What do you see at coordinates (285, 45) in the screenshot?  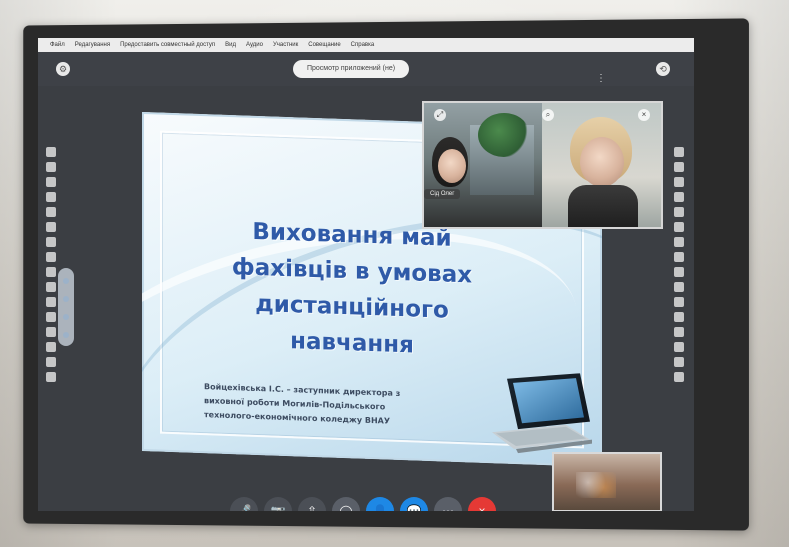 I see `menu-item-participant: Участник` at bounding box center [285, 45].